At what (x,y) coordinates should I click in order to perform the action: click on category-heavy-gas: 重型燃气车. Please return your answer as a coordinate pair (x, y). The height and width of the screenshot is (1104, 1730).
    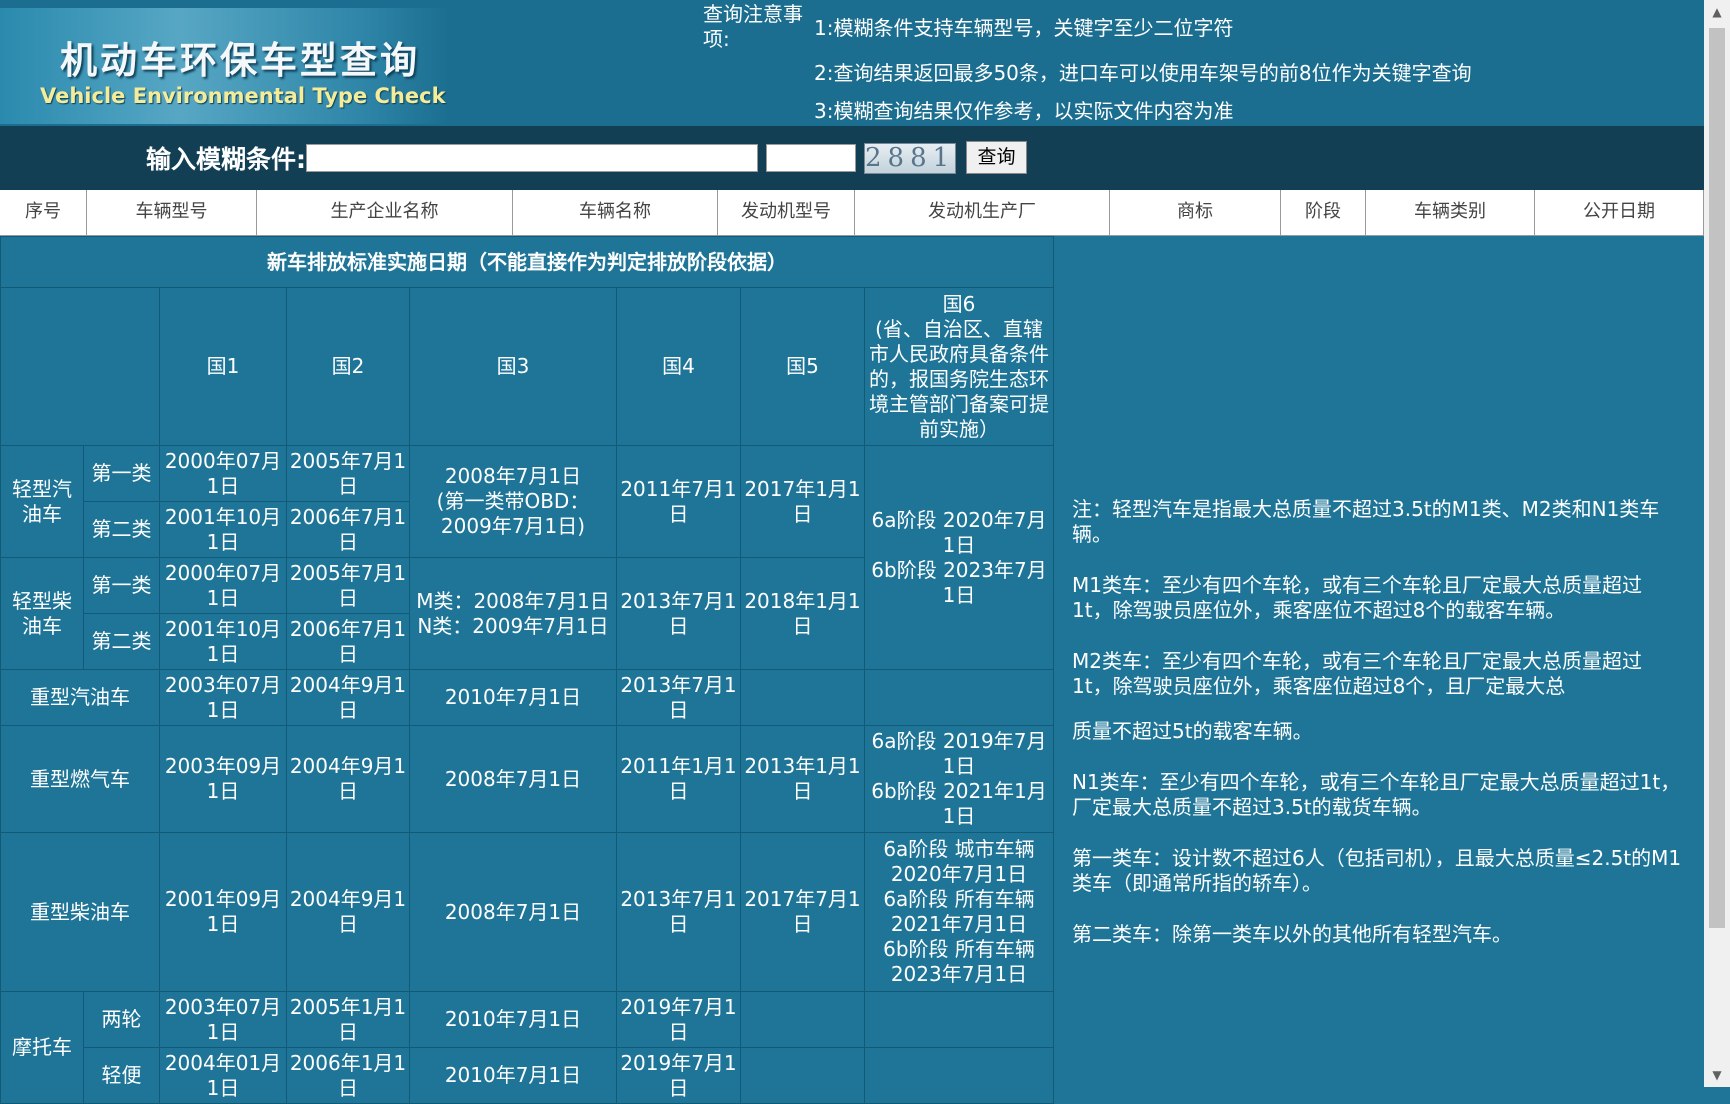
    Looking at the image, I should click on (80, 779).